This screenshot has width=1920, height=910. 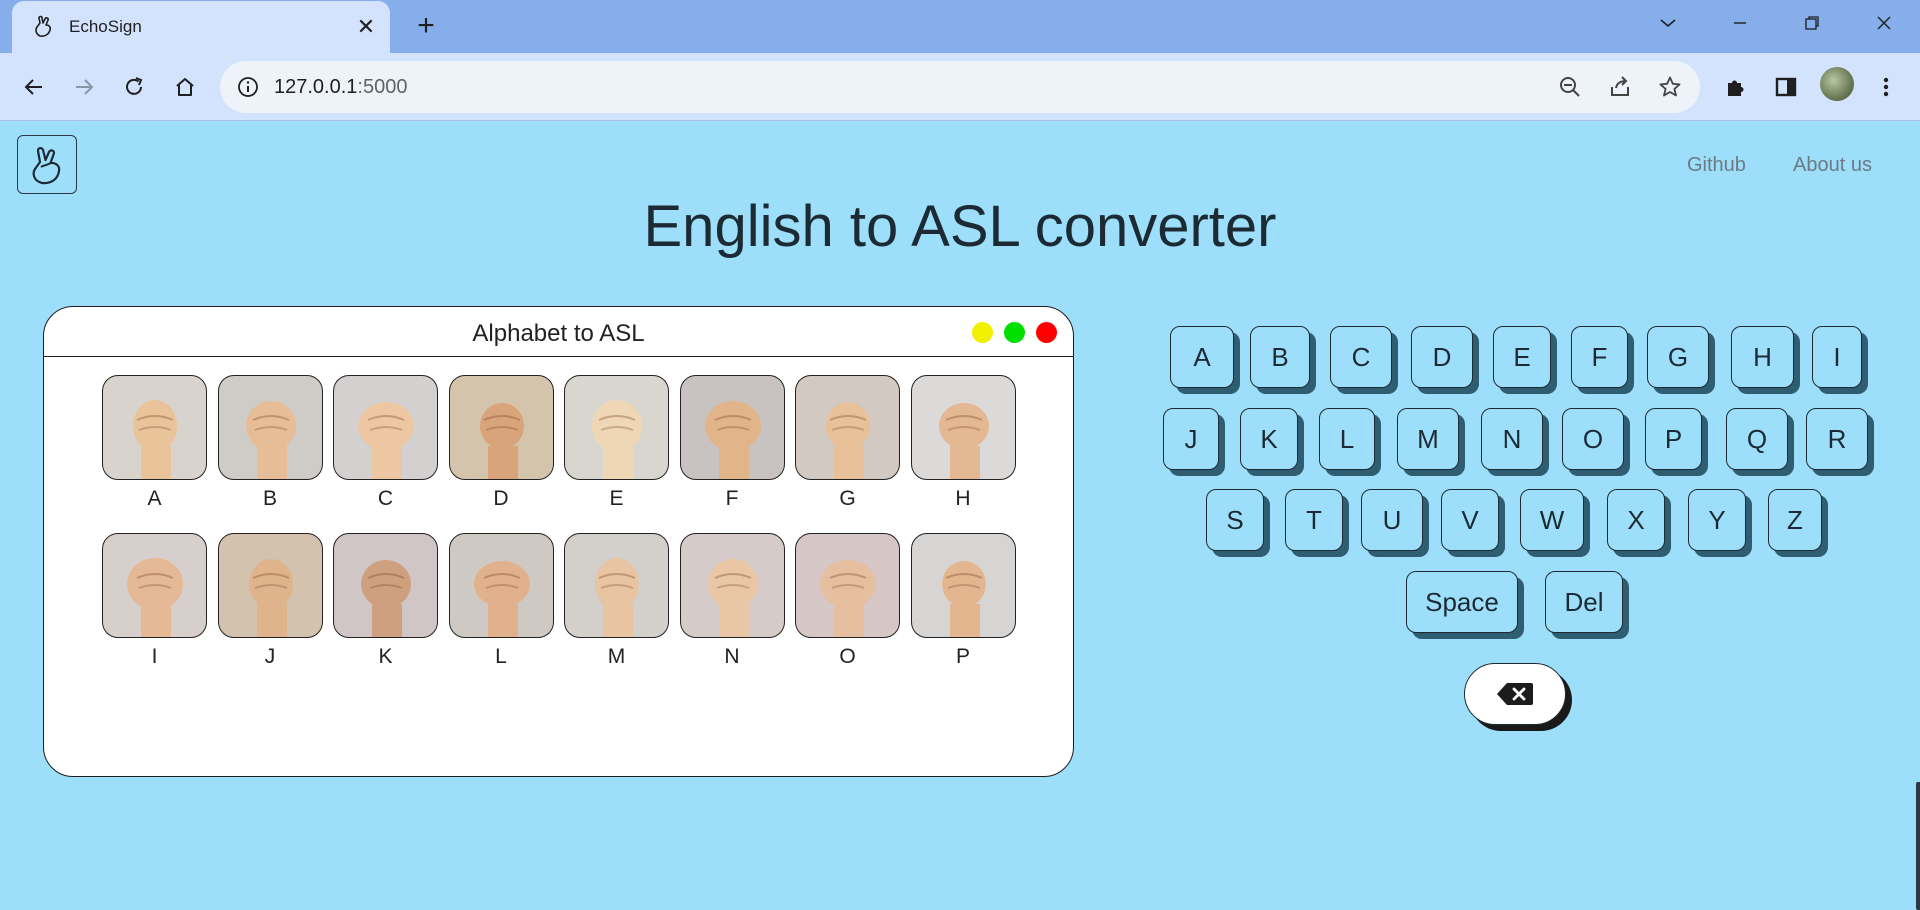 I want to click on share-icon, so click(x=1620, y=87).